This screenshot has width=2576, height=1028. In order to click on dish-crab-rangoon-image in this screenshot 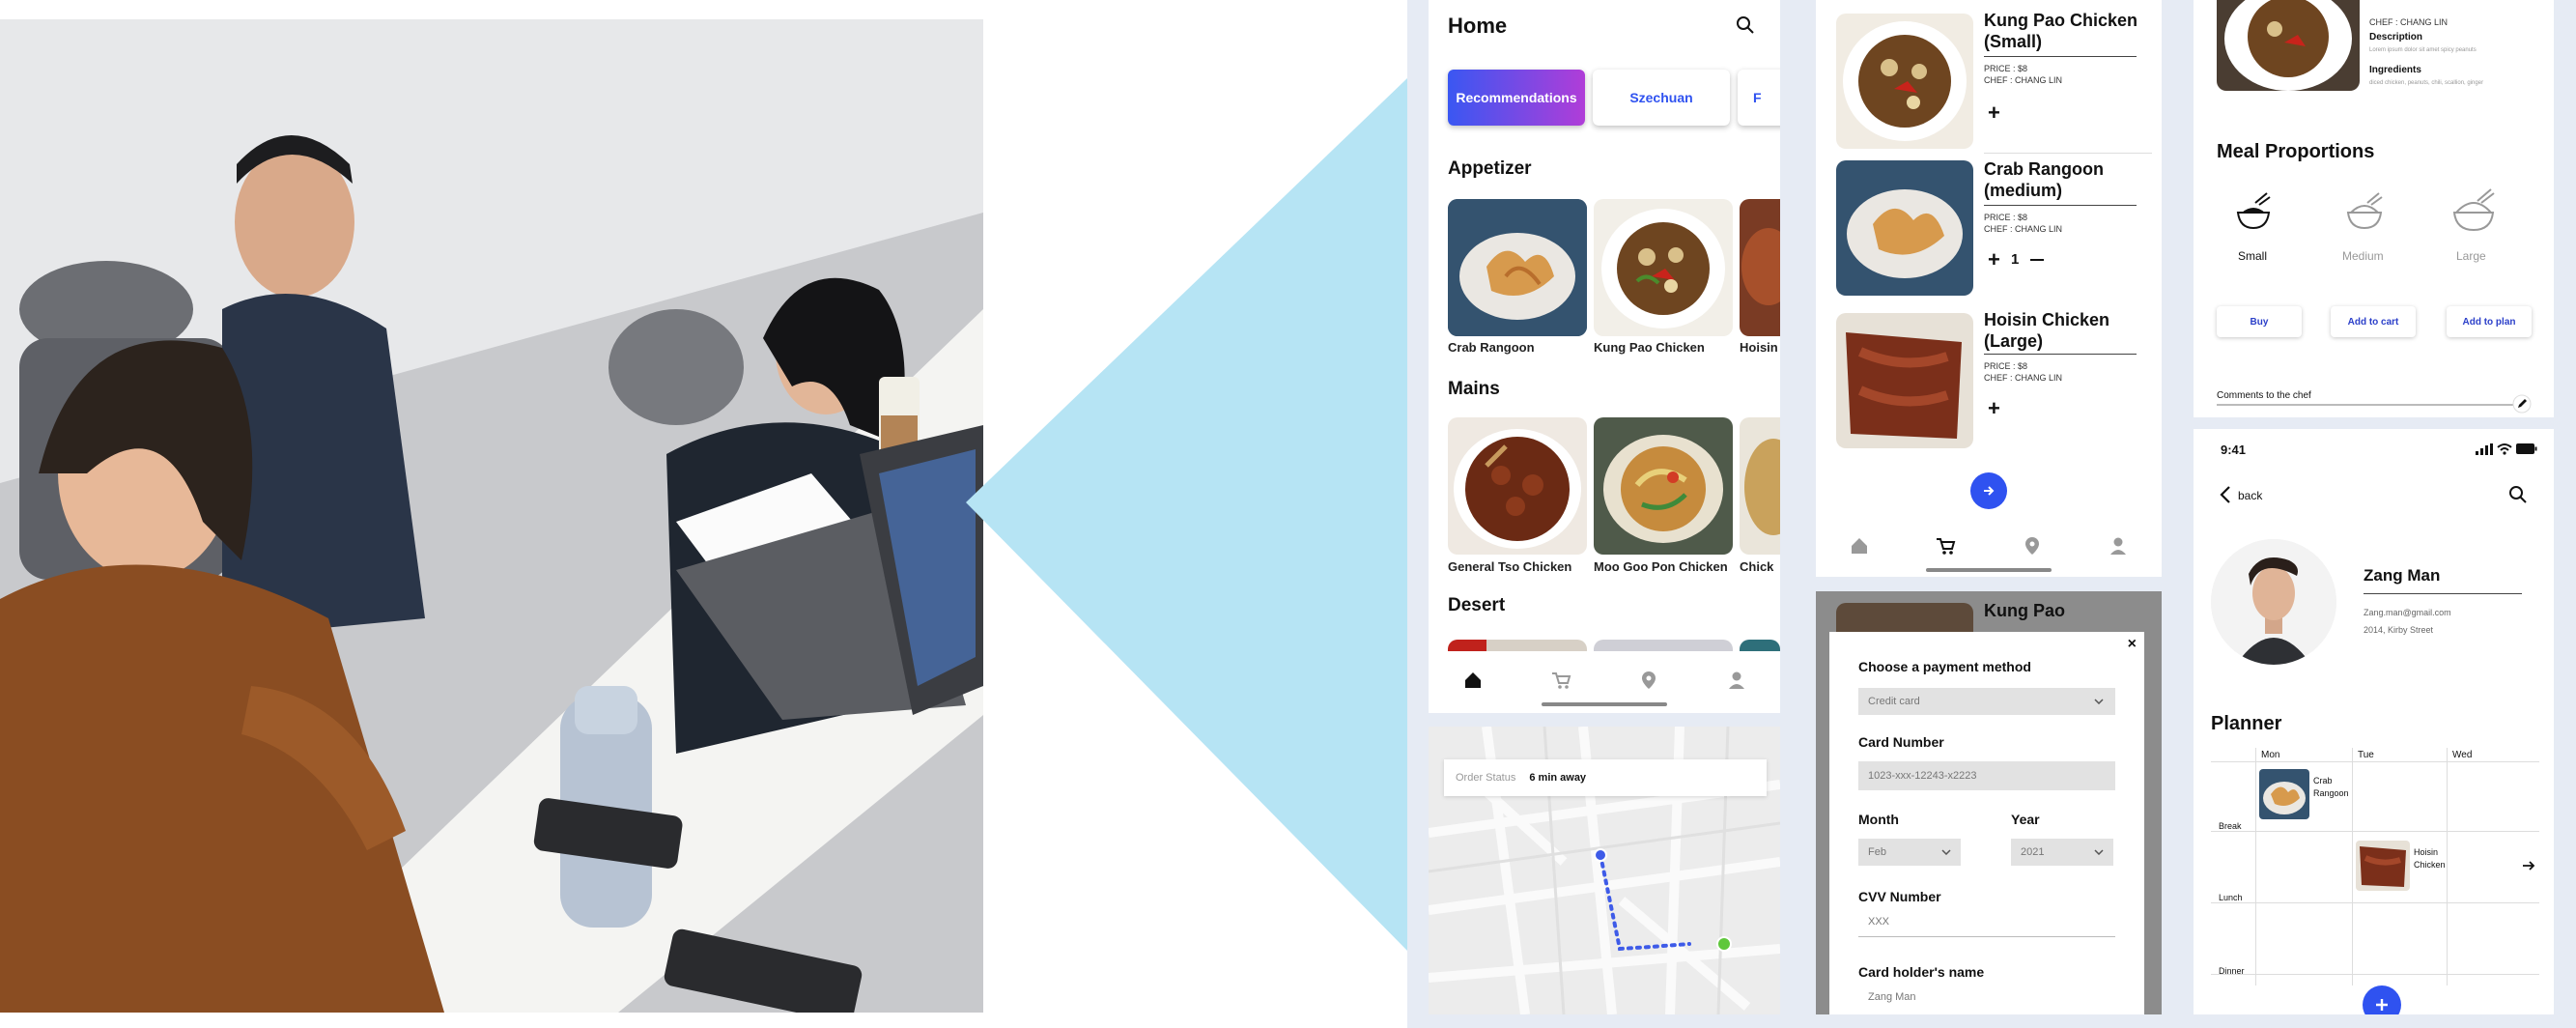, I will do `click(1517, 268)`.